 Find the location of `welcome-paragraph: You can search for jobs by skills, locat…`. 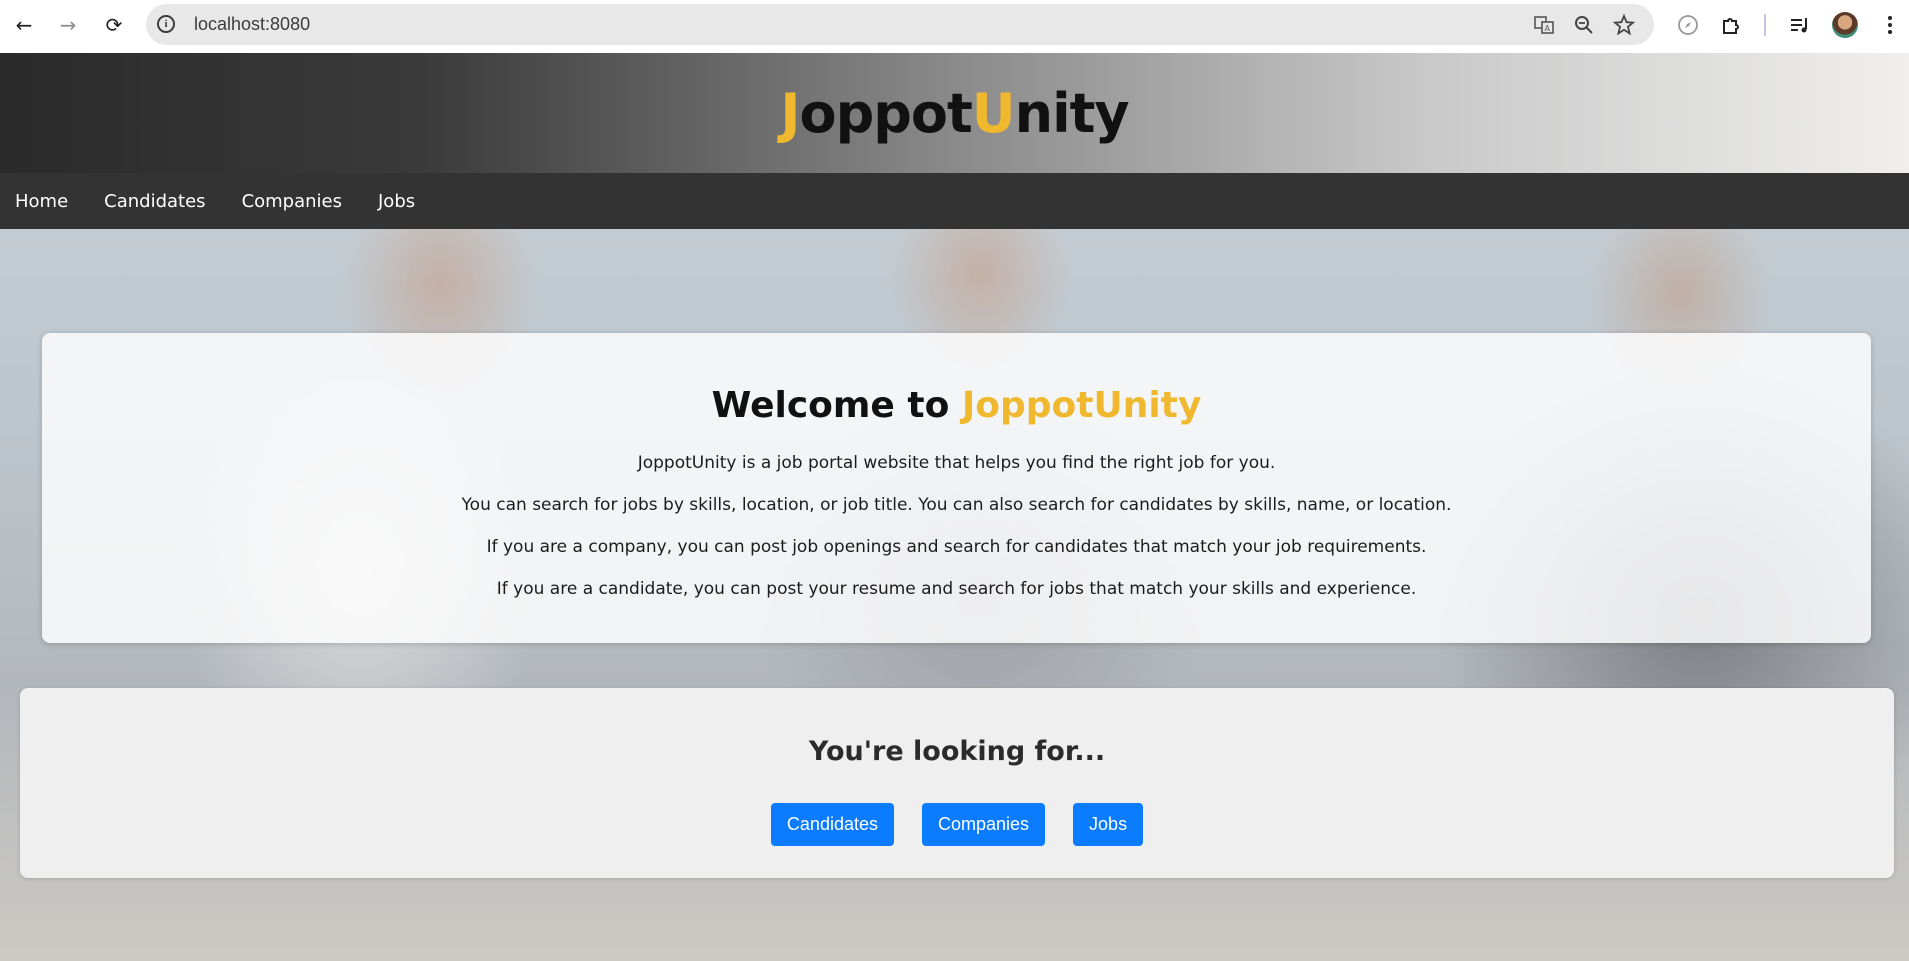

welcome-paragraph: You can search for jobs by skills, locat… is located at coordinates (956, 505).